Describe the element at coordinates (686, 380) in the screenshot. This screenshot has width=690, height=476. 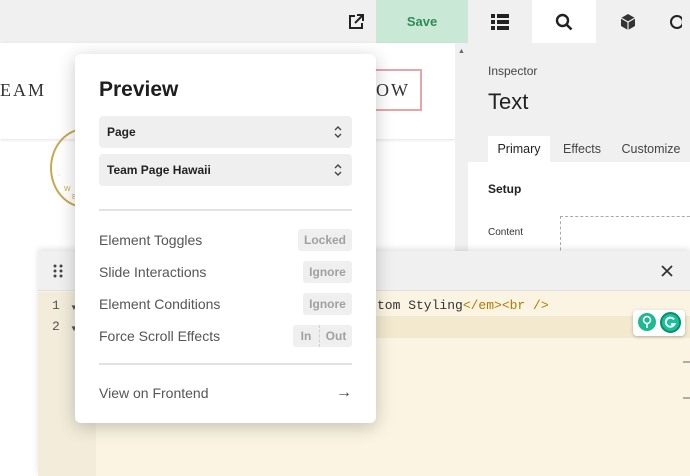
I see `editor-scroll-icon` at that location.